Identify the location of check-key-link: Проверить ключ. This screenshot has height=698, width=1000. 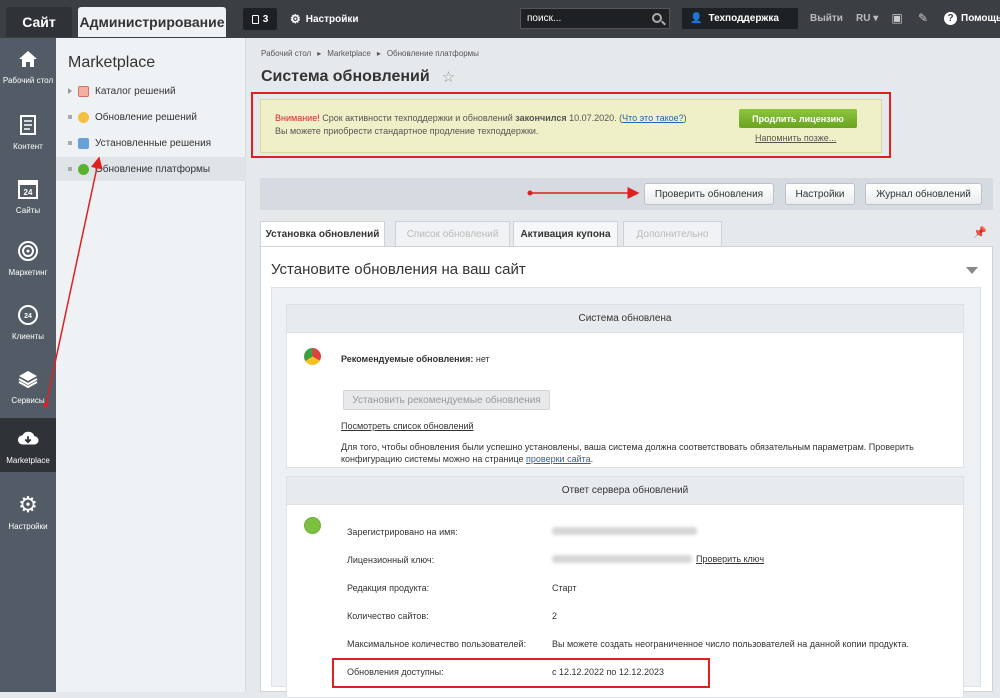
(730, 559).